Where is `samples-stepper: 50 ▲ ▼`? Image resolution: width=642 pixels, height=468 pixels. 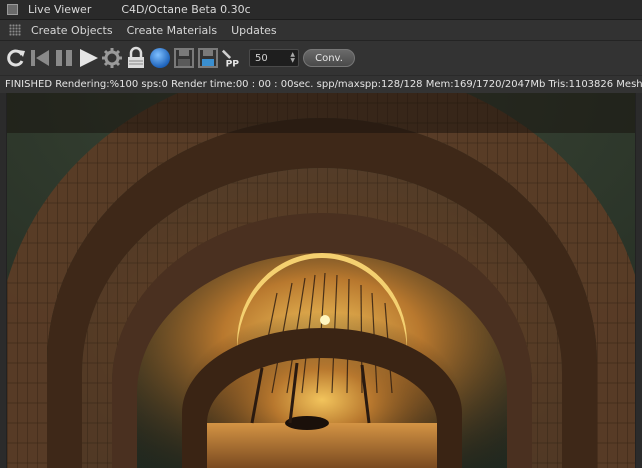
samples-stepper: 50 ▲ ▼ is located at coordinates (274, 58).